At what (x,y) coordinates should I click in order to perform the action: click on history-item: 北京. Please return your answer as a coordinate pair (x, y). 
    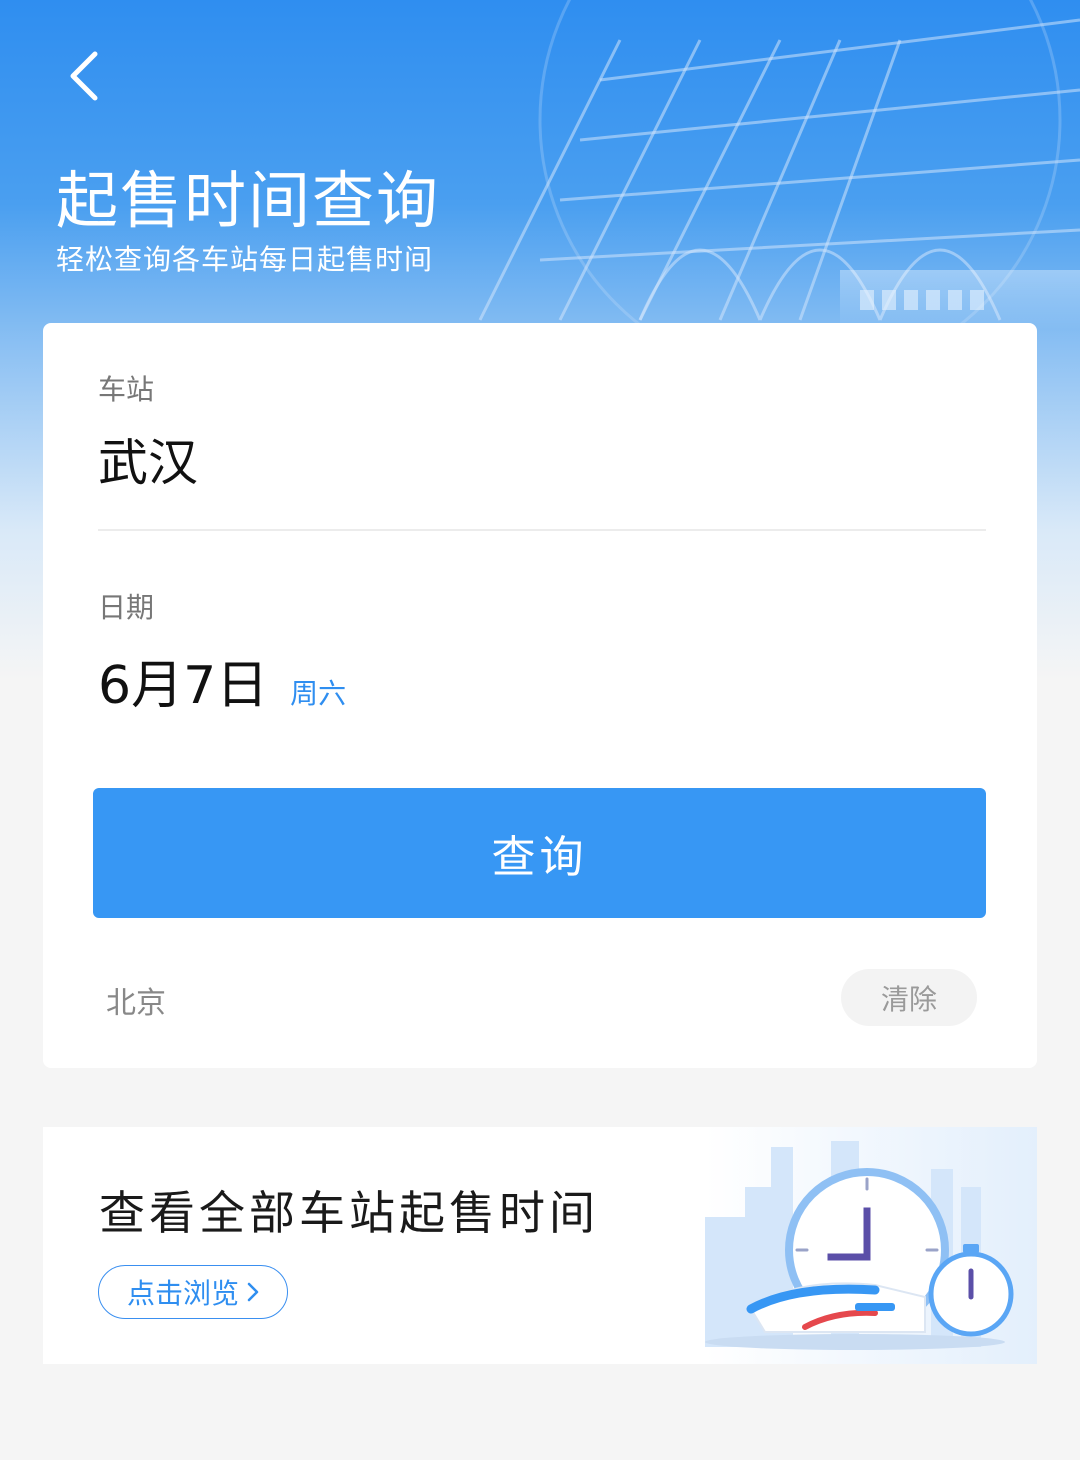
    Looking at the image, I should click on (136, 1000).